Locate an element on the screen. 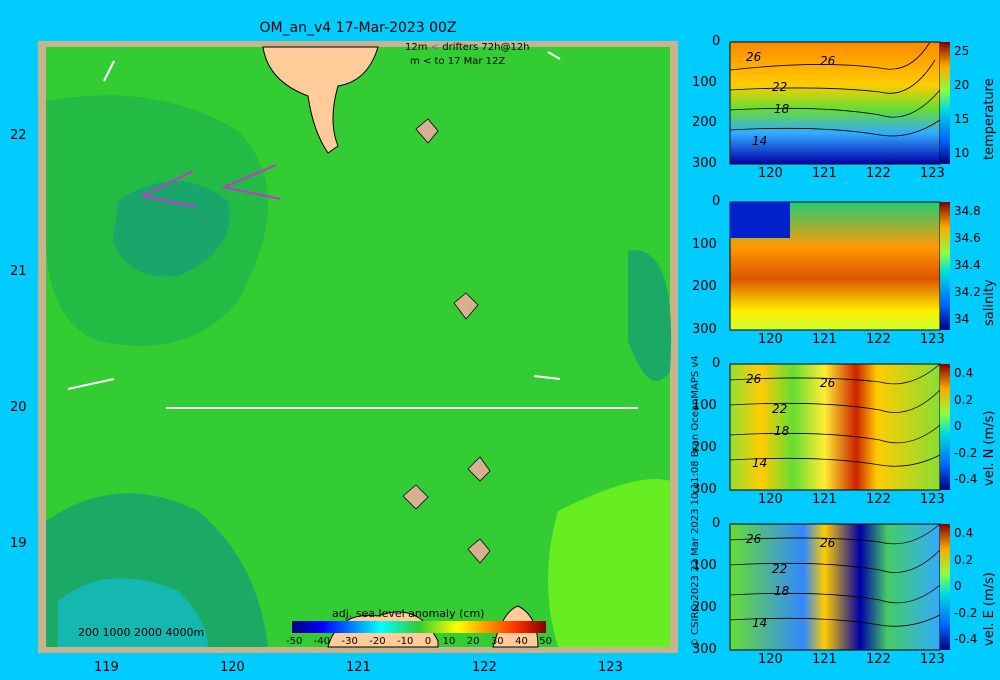 The image size is (1000, 680). cbar-tick: 10 is located at coordinates (449, 641).